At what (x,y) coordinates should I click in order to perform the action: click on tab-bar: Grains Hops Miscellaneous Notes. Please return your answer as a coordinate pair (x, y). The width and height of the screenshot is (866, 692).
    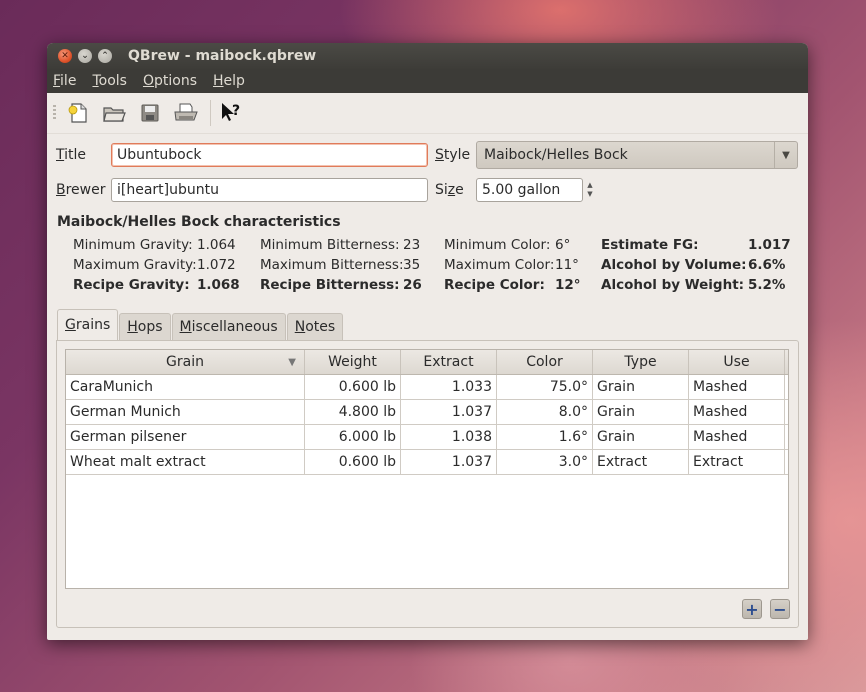
    Looking at the image, I should click on (200, 324).